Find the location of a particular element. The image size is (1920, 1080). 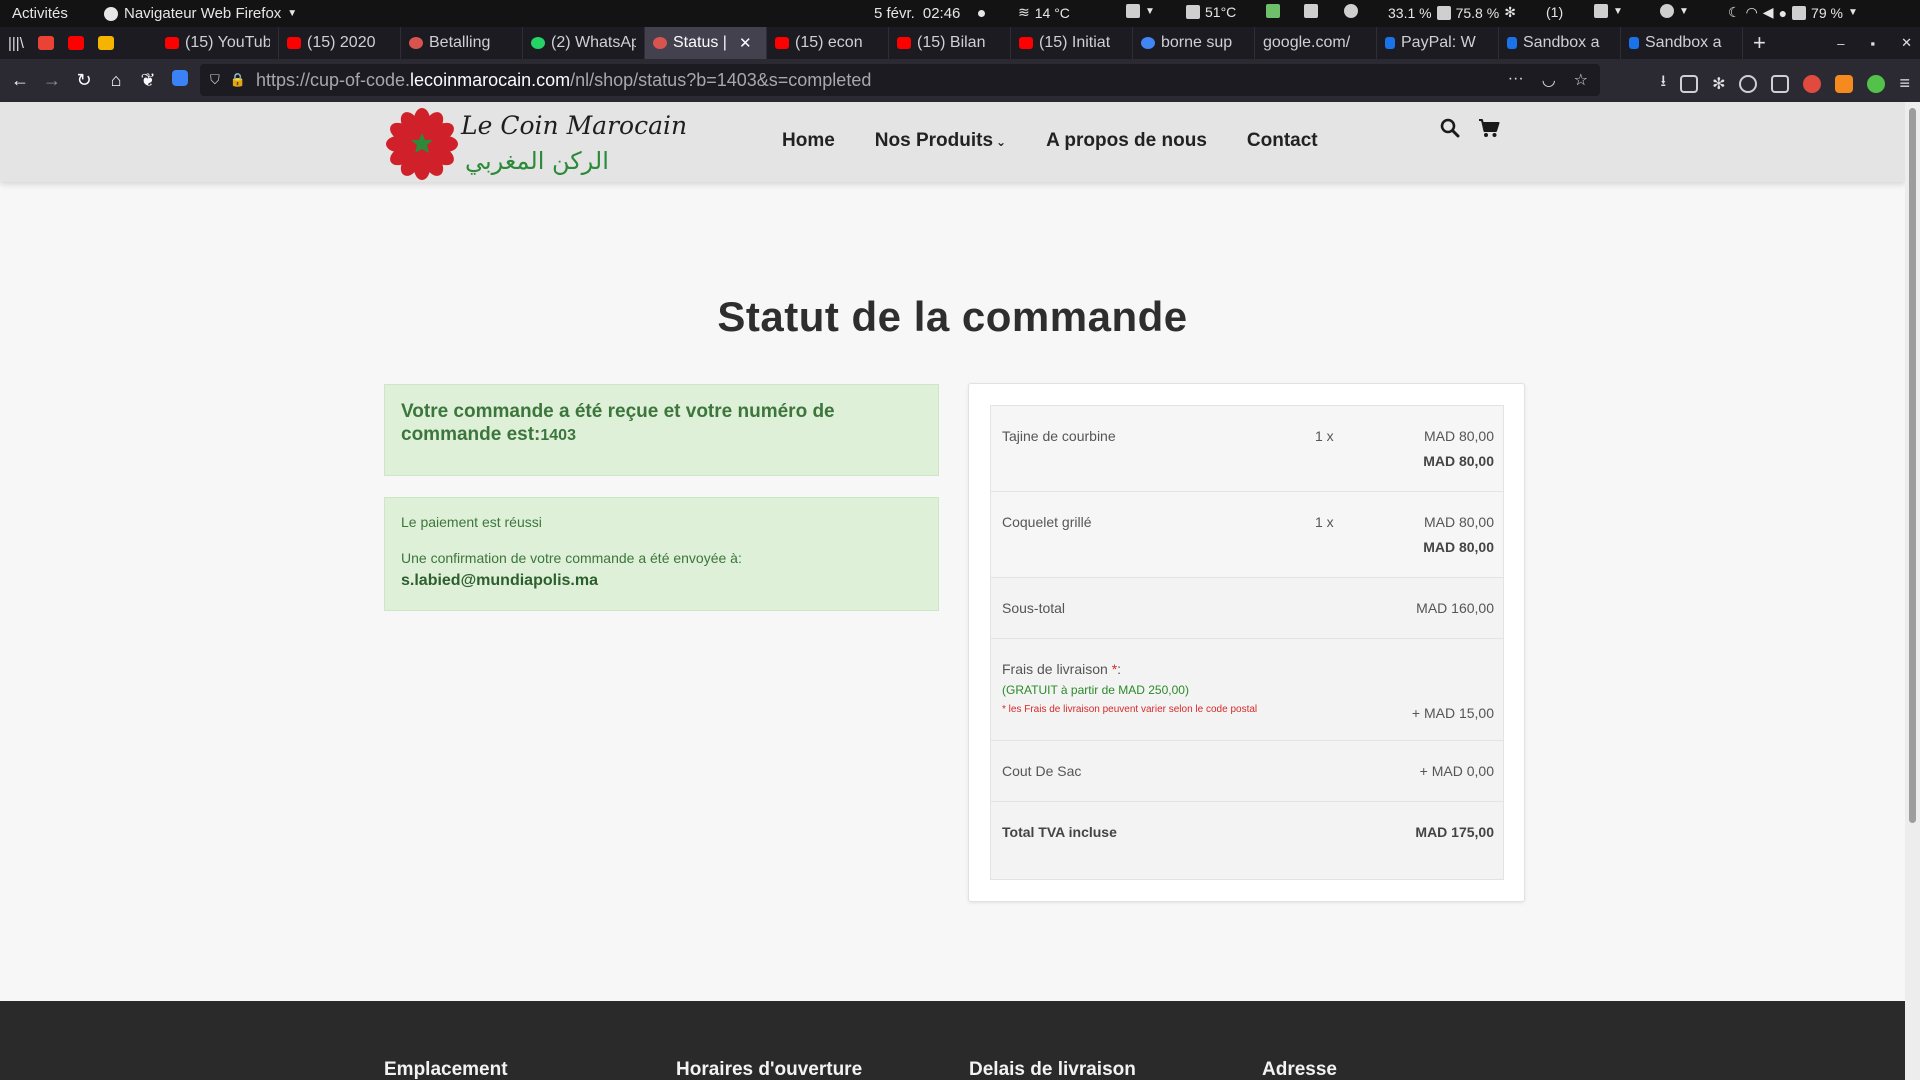

close-tab-icon: ✕ is located at coordinates (745, 43).